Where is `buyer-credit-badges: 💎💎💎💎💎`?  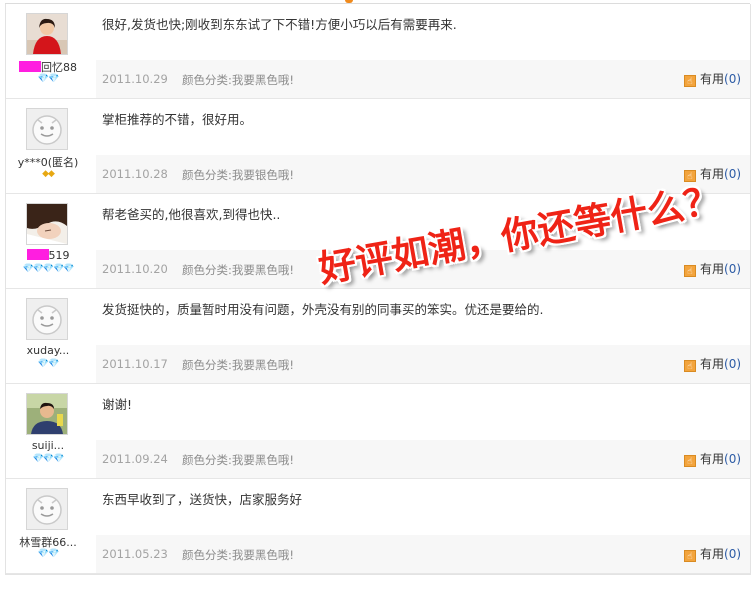 buyer-credit-badges: 💎💎💎💎💎 is located at coordinates (48, 269).